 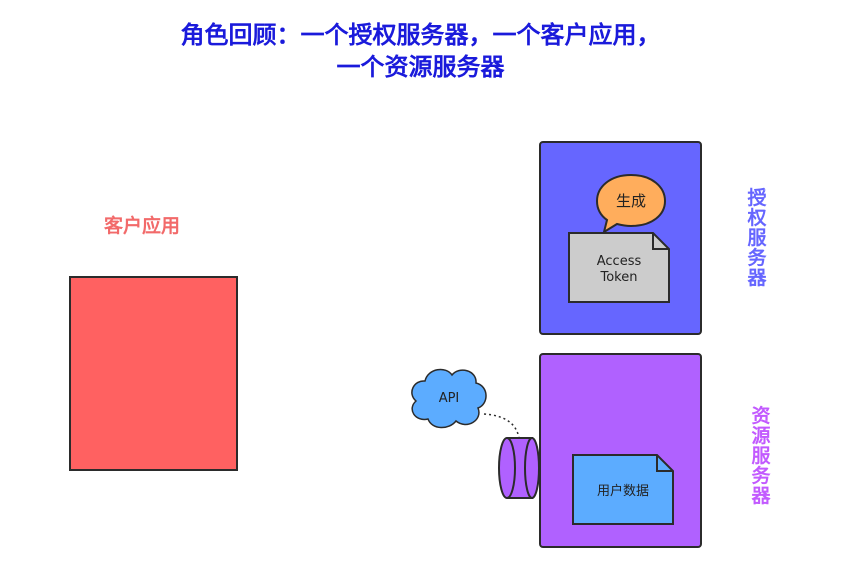 I want to click on speech-bubble: 生成, so click(x=631, y=204).